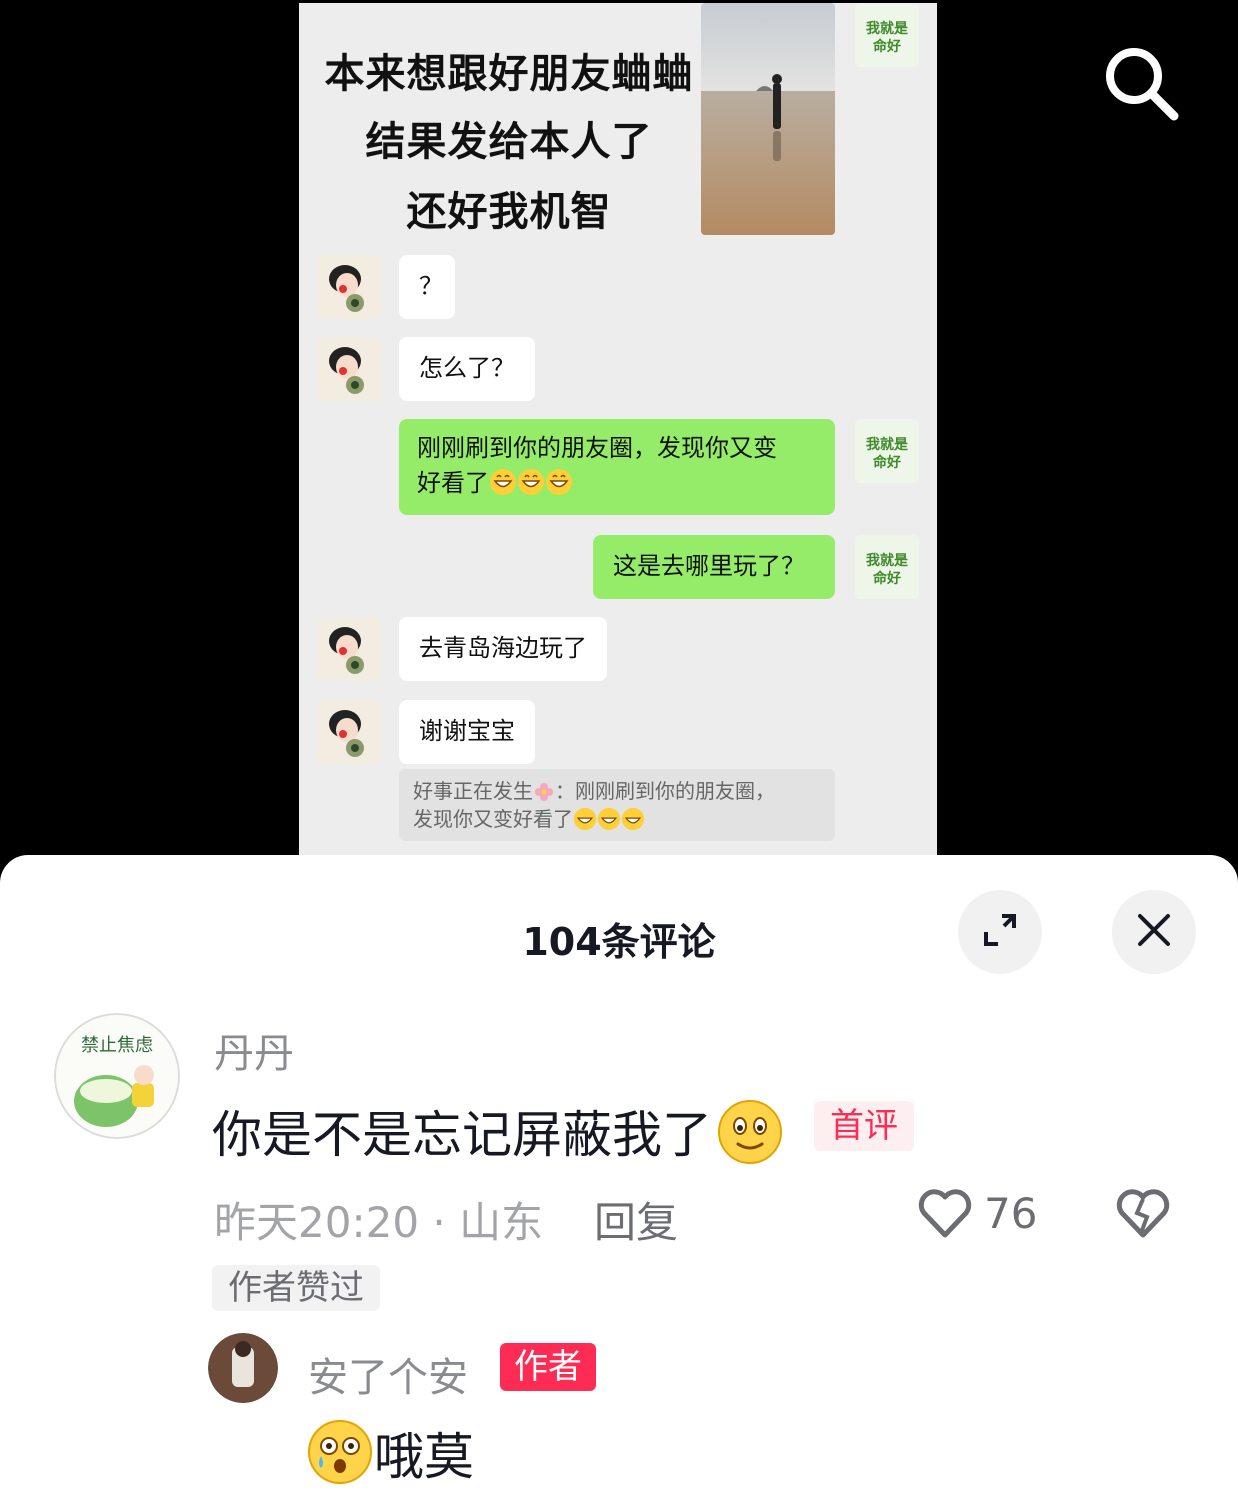 This screenshot has height=1502, width=1238. I want to click on message-bubble: 谢谢宝宝, so click(467, 732).